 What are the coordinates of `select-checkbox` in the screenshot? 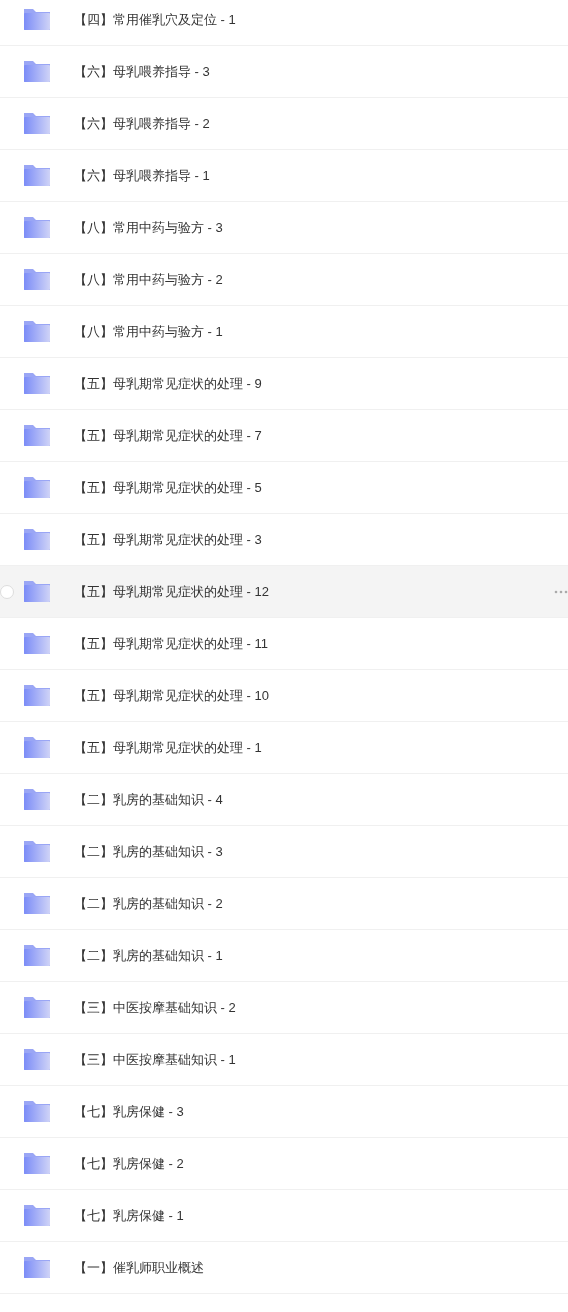 It's located at (7, 592).